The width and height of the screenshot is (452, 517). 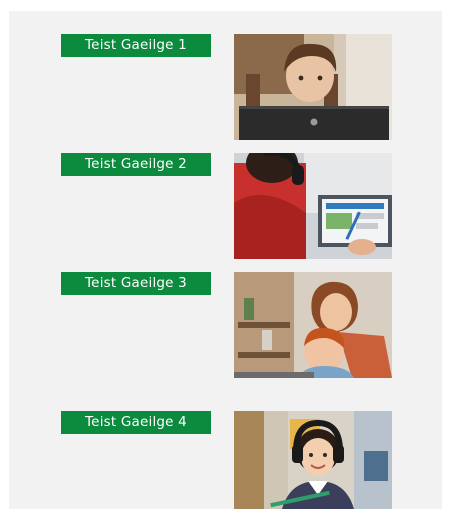 I want to click on girl-with-headphones-photo, so click(x=313, y=464).